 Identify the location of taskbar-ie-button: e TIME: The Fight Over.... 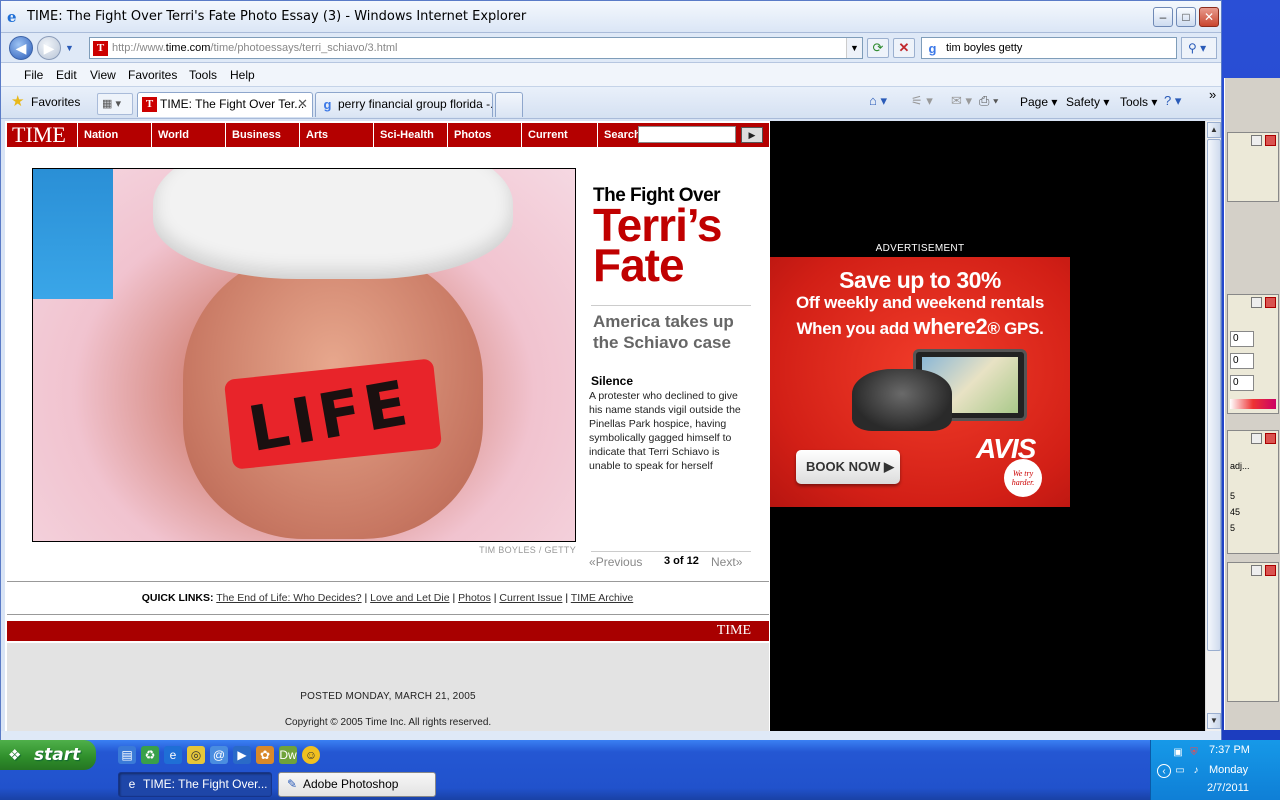
(195, 784).